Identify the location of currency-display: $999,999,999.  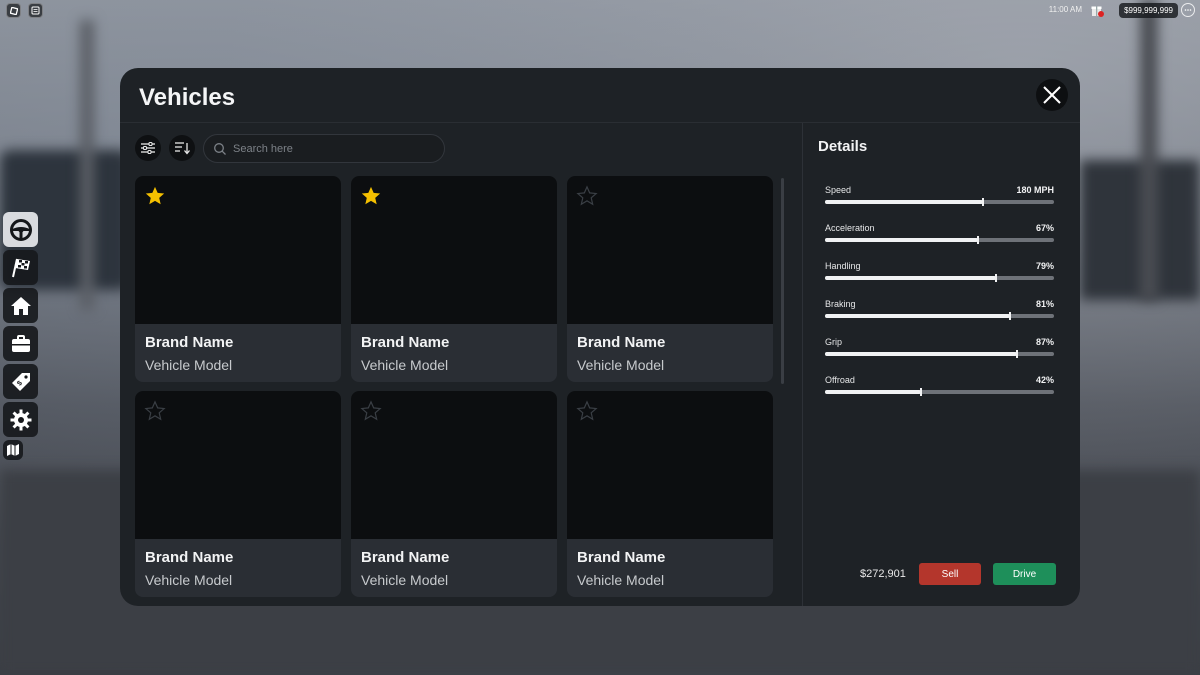
(1148, 10).